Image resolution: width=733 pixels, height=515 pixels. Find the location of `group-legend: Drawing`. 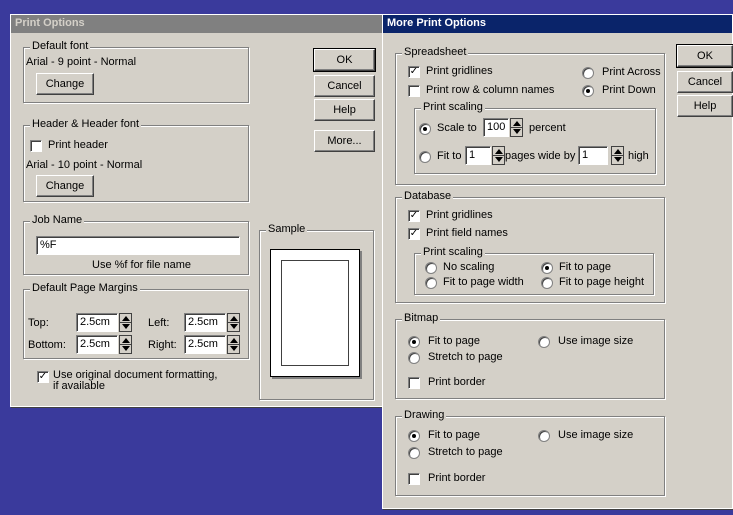

group-legend: Drawing is located at coordinates (424, 415).